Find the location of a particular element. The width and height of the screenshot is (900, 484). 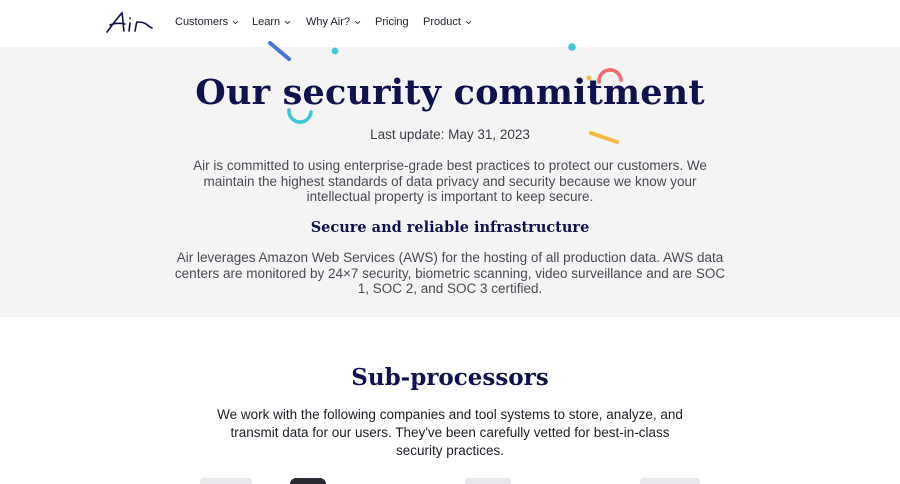

subprocessors-title: Sub-processors is located at coordinates (450, 377).